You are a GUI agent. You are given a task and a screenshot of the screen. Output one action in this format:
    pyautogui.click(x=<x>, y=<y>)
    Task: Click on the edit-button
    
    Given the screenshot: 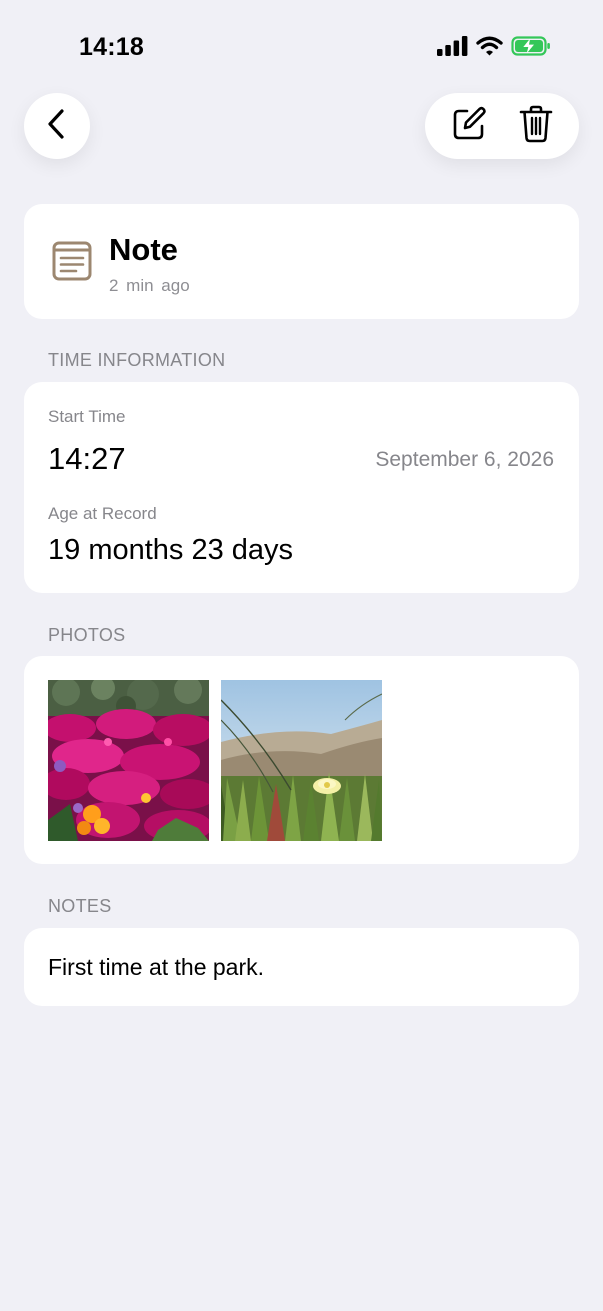 What is the action you would take?
    pyautogui.click(x=469, y=126)
    